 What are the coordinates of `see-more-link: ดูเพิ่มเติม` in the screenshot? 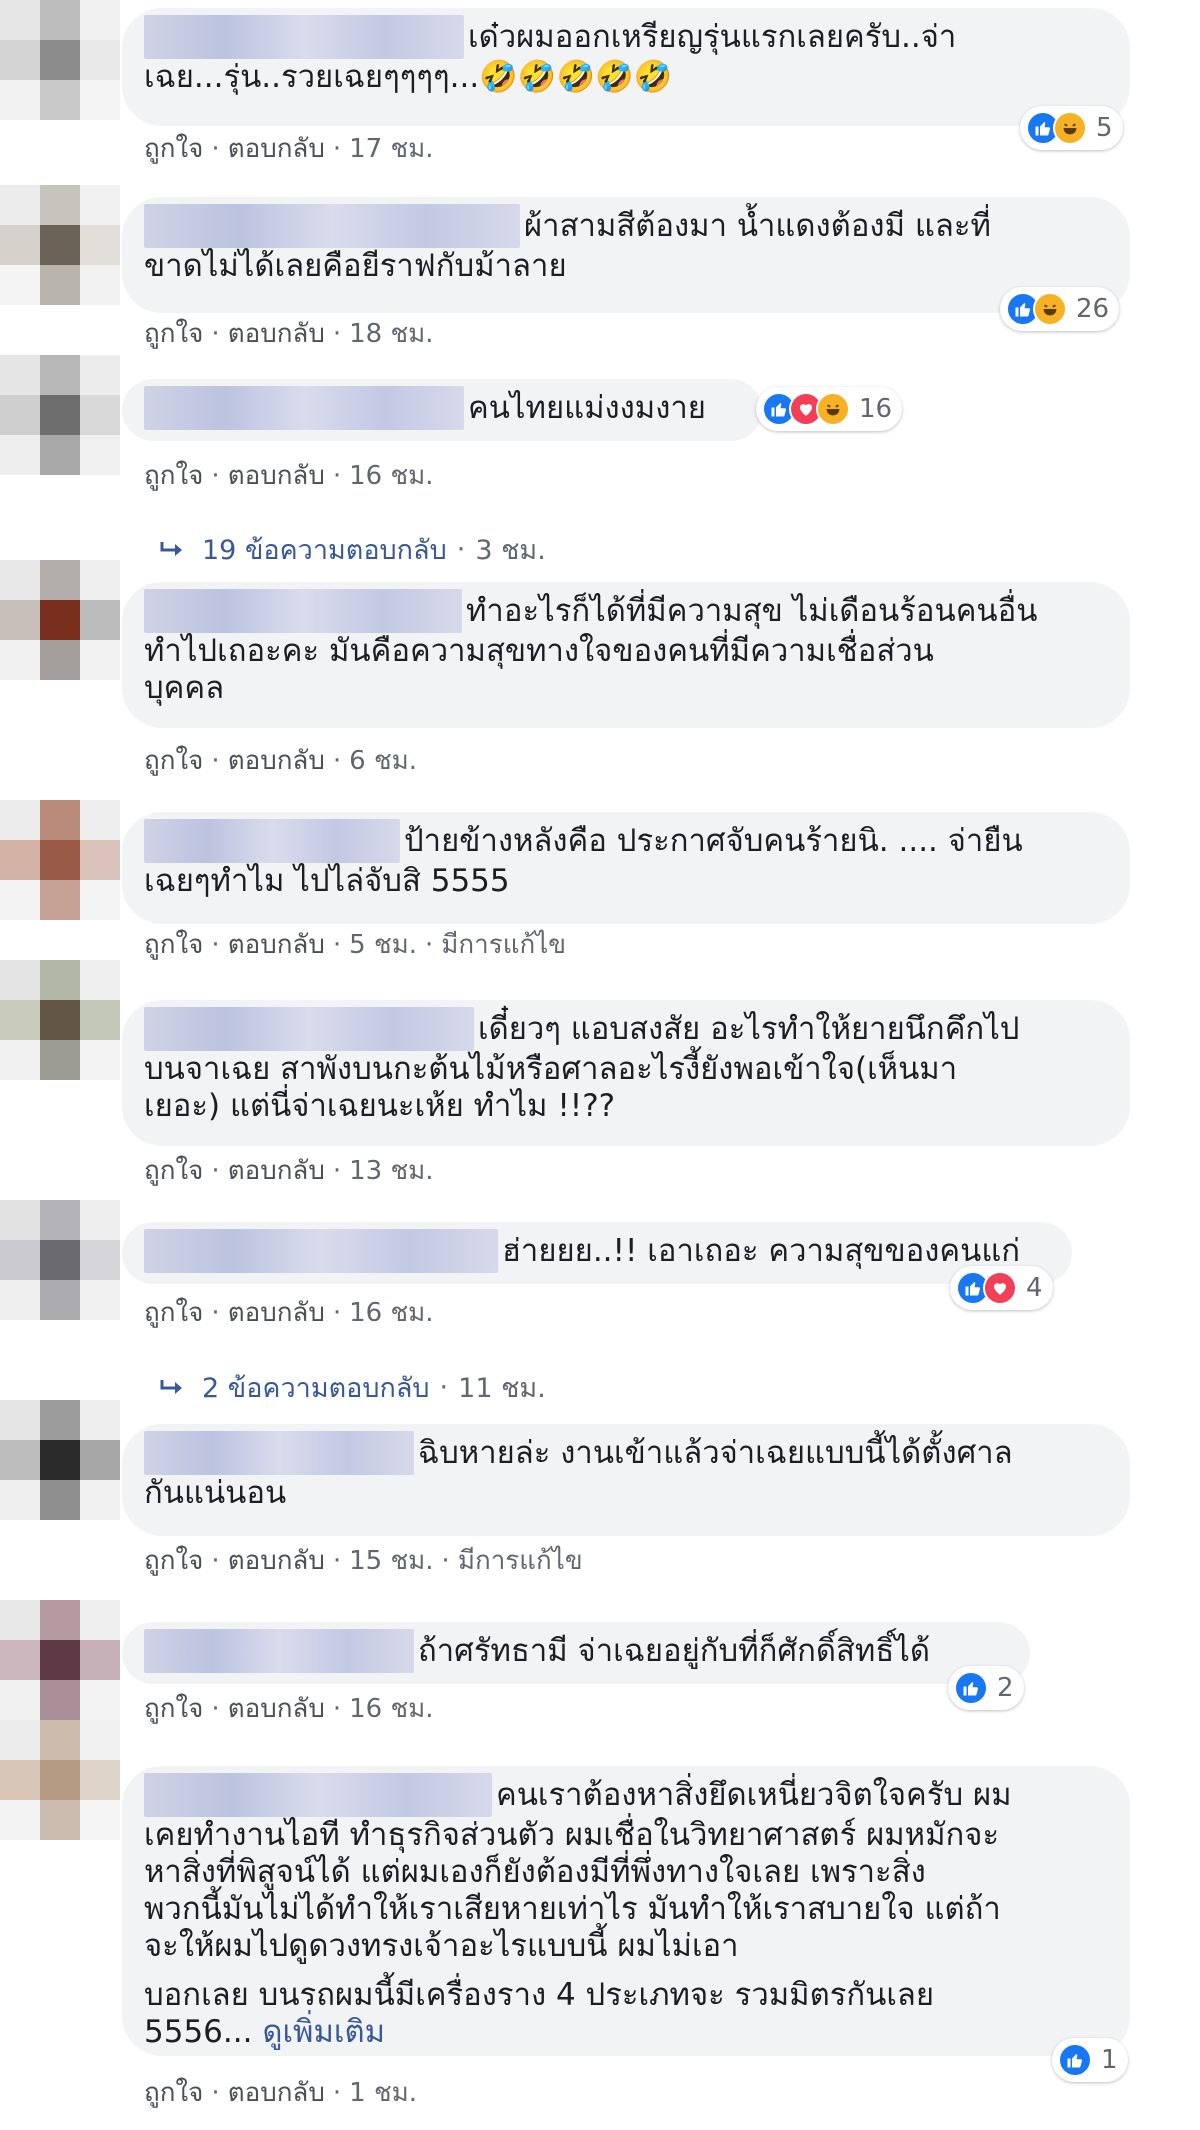 It's located at (323, 2032).